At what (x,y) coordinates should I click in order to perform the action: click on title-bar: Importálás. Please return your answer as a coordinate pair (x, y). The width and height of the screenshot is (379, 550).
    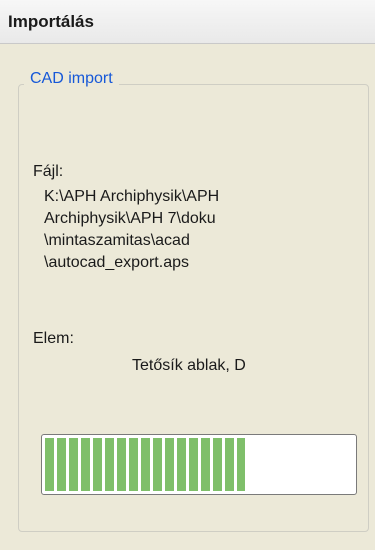
    Looking at the image, I should click on (187, 22).